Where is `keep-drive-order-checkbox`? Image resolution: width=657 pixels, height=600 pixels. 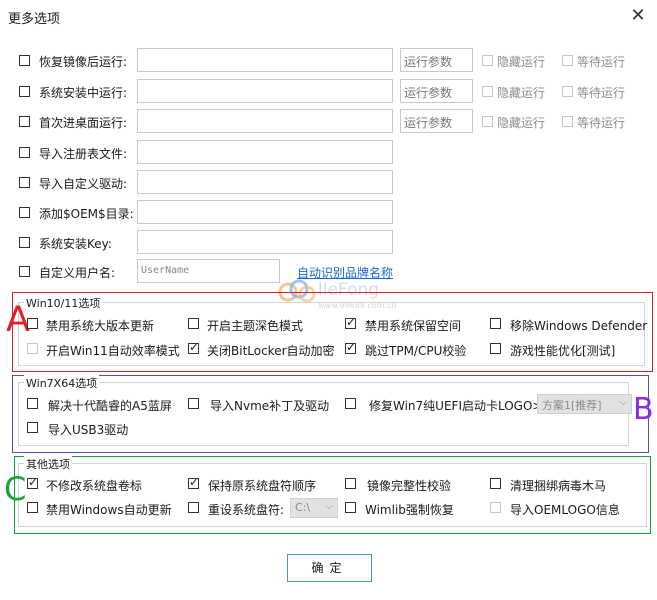 keep-drive-order-checkbox is located at coordinates (193, 482).